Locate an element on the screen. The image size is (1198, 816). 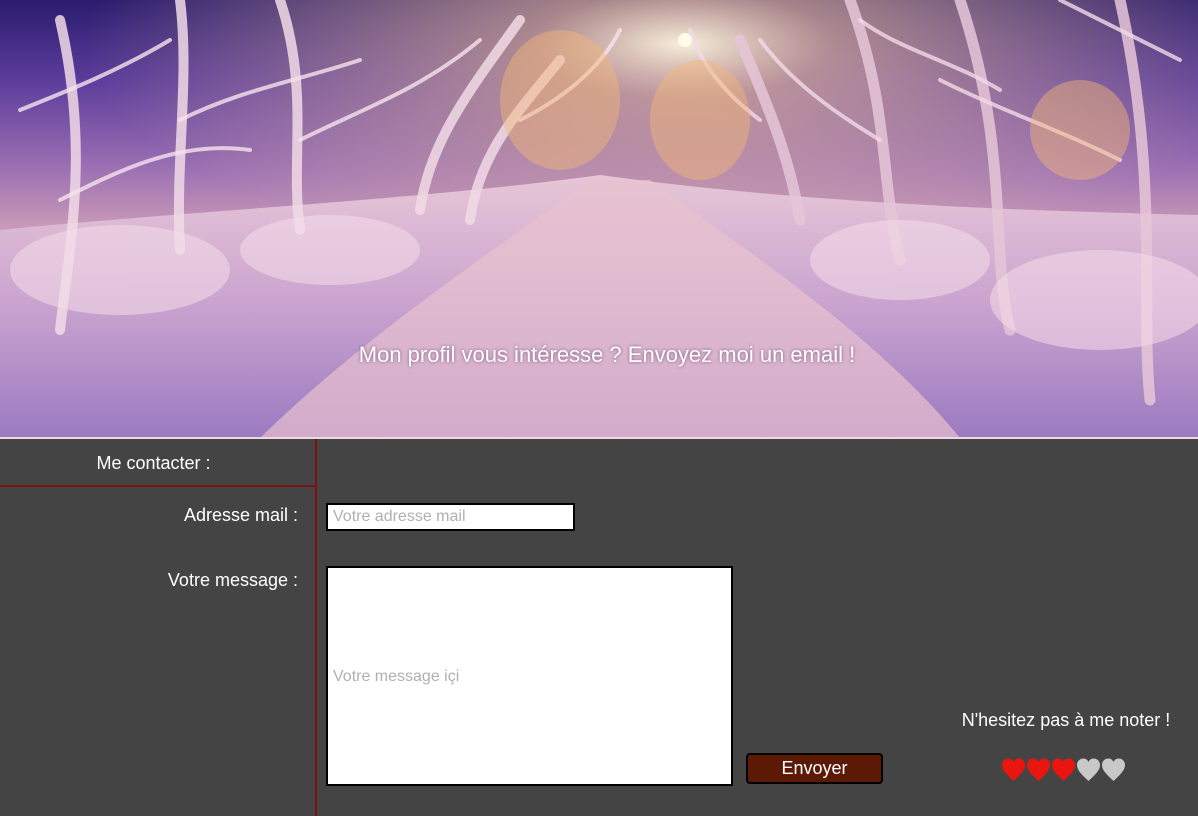
email-label: Adresse mail : is located at coordinates (240, 515).